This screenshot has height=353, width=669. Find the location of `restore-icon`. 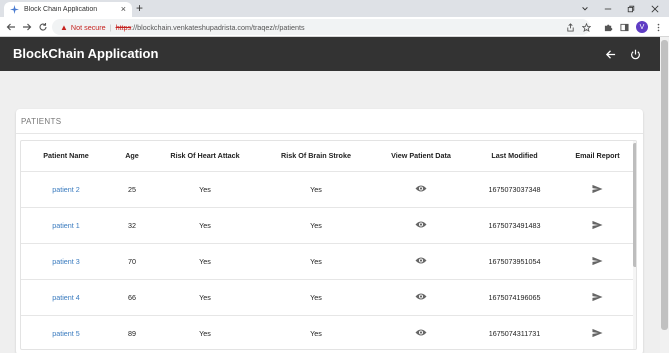

restore-icon is located at coordinates (631, 8).